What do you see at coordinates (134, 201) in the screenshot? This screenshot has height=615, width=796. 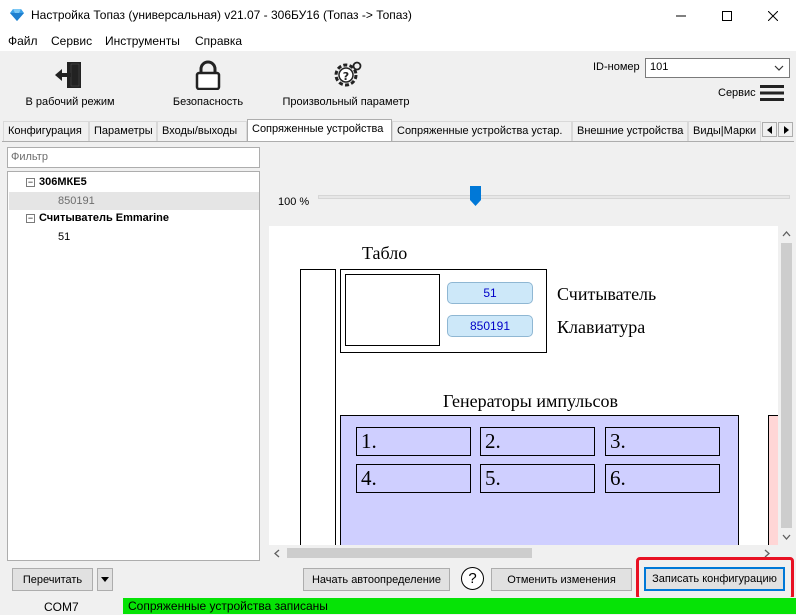 I see `tree-selection-highlight` at bounding box center [134, 201].